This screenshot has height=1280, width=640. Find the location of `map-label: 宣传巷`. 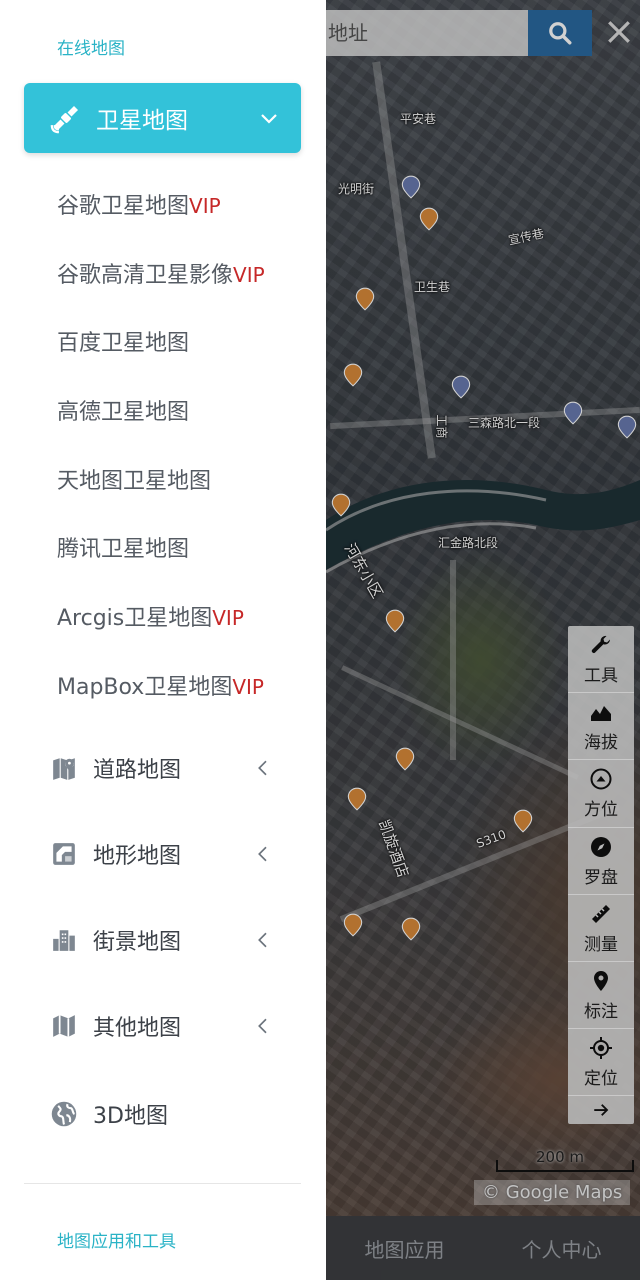

map-label: 宣传巷 is located at coordinates (526, 237).